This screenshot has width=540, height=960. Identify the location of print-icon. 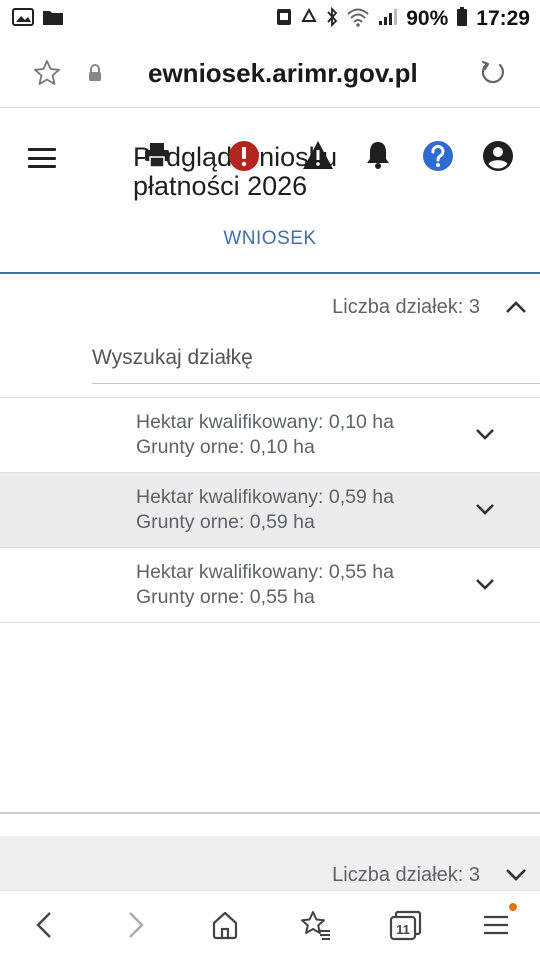
(157, 157).